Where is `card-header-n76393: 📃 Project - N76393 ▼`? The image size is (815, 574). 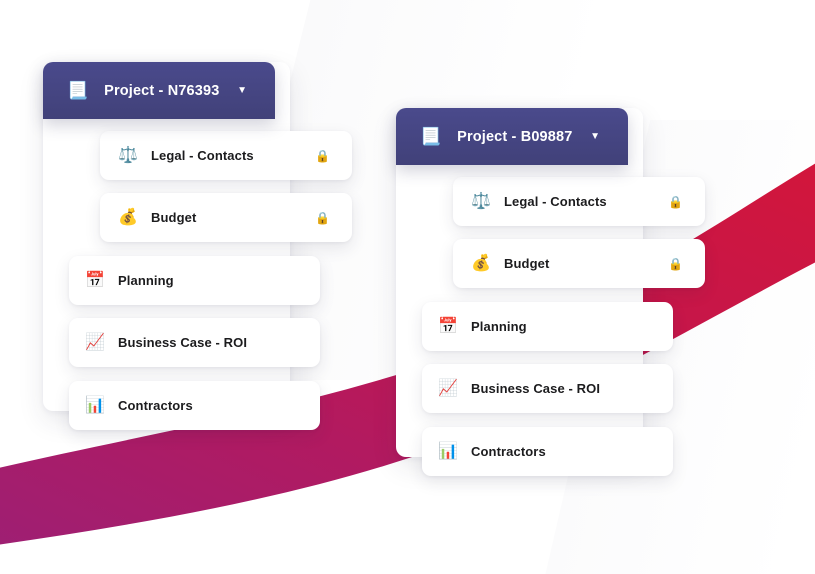
card-header-n76393: 📃 Project - N76393 ▼ is located at coordinates (159, 90).